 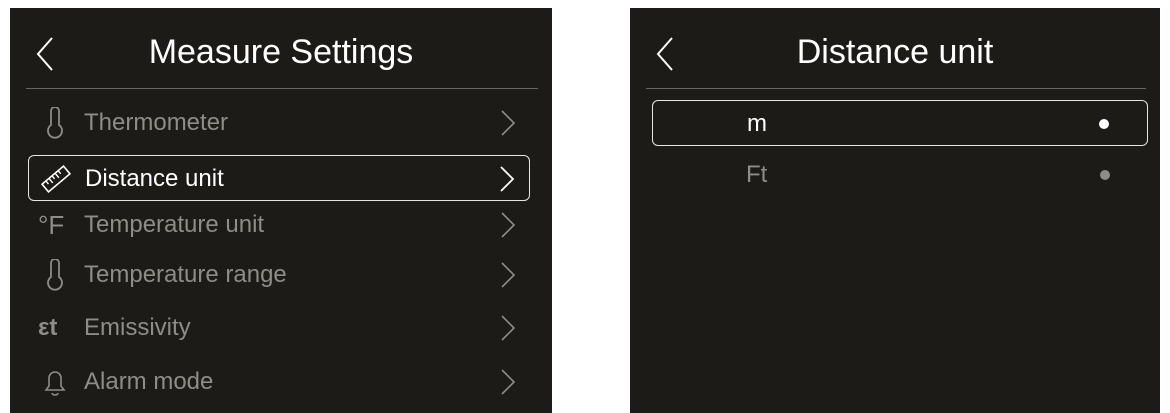 What do you see at coordinates (174, 224) in the screenshot?
I see `menu-item-label: Temperature unit` at bounding box center [174, 224].